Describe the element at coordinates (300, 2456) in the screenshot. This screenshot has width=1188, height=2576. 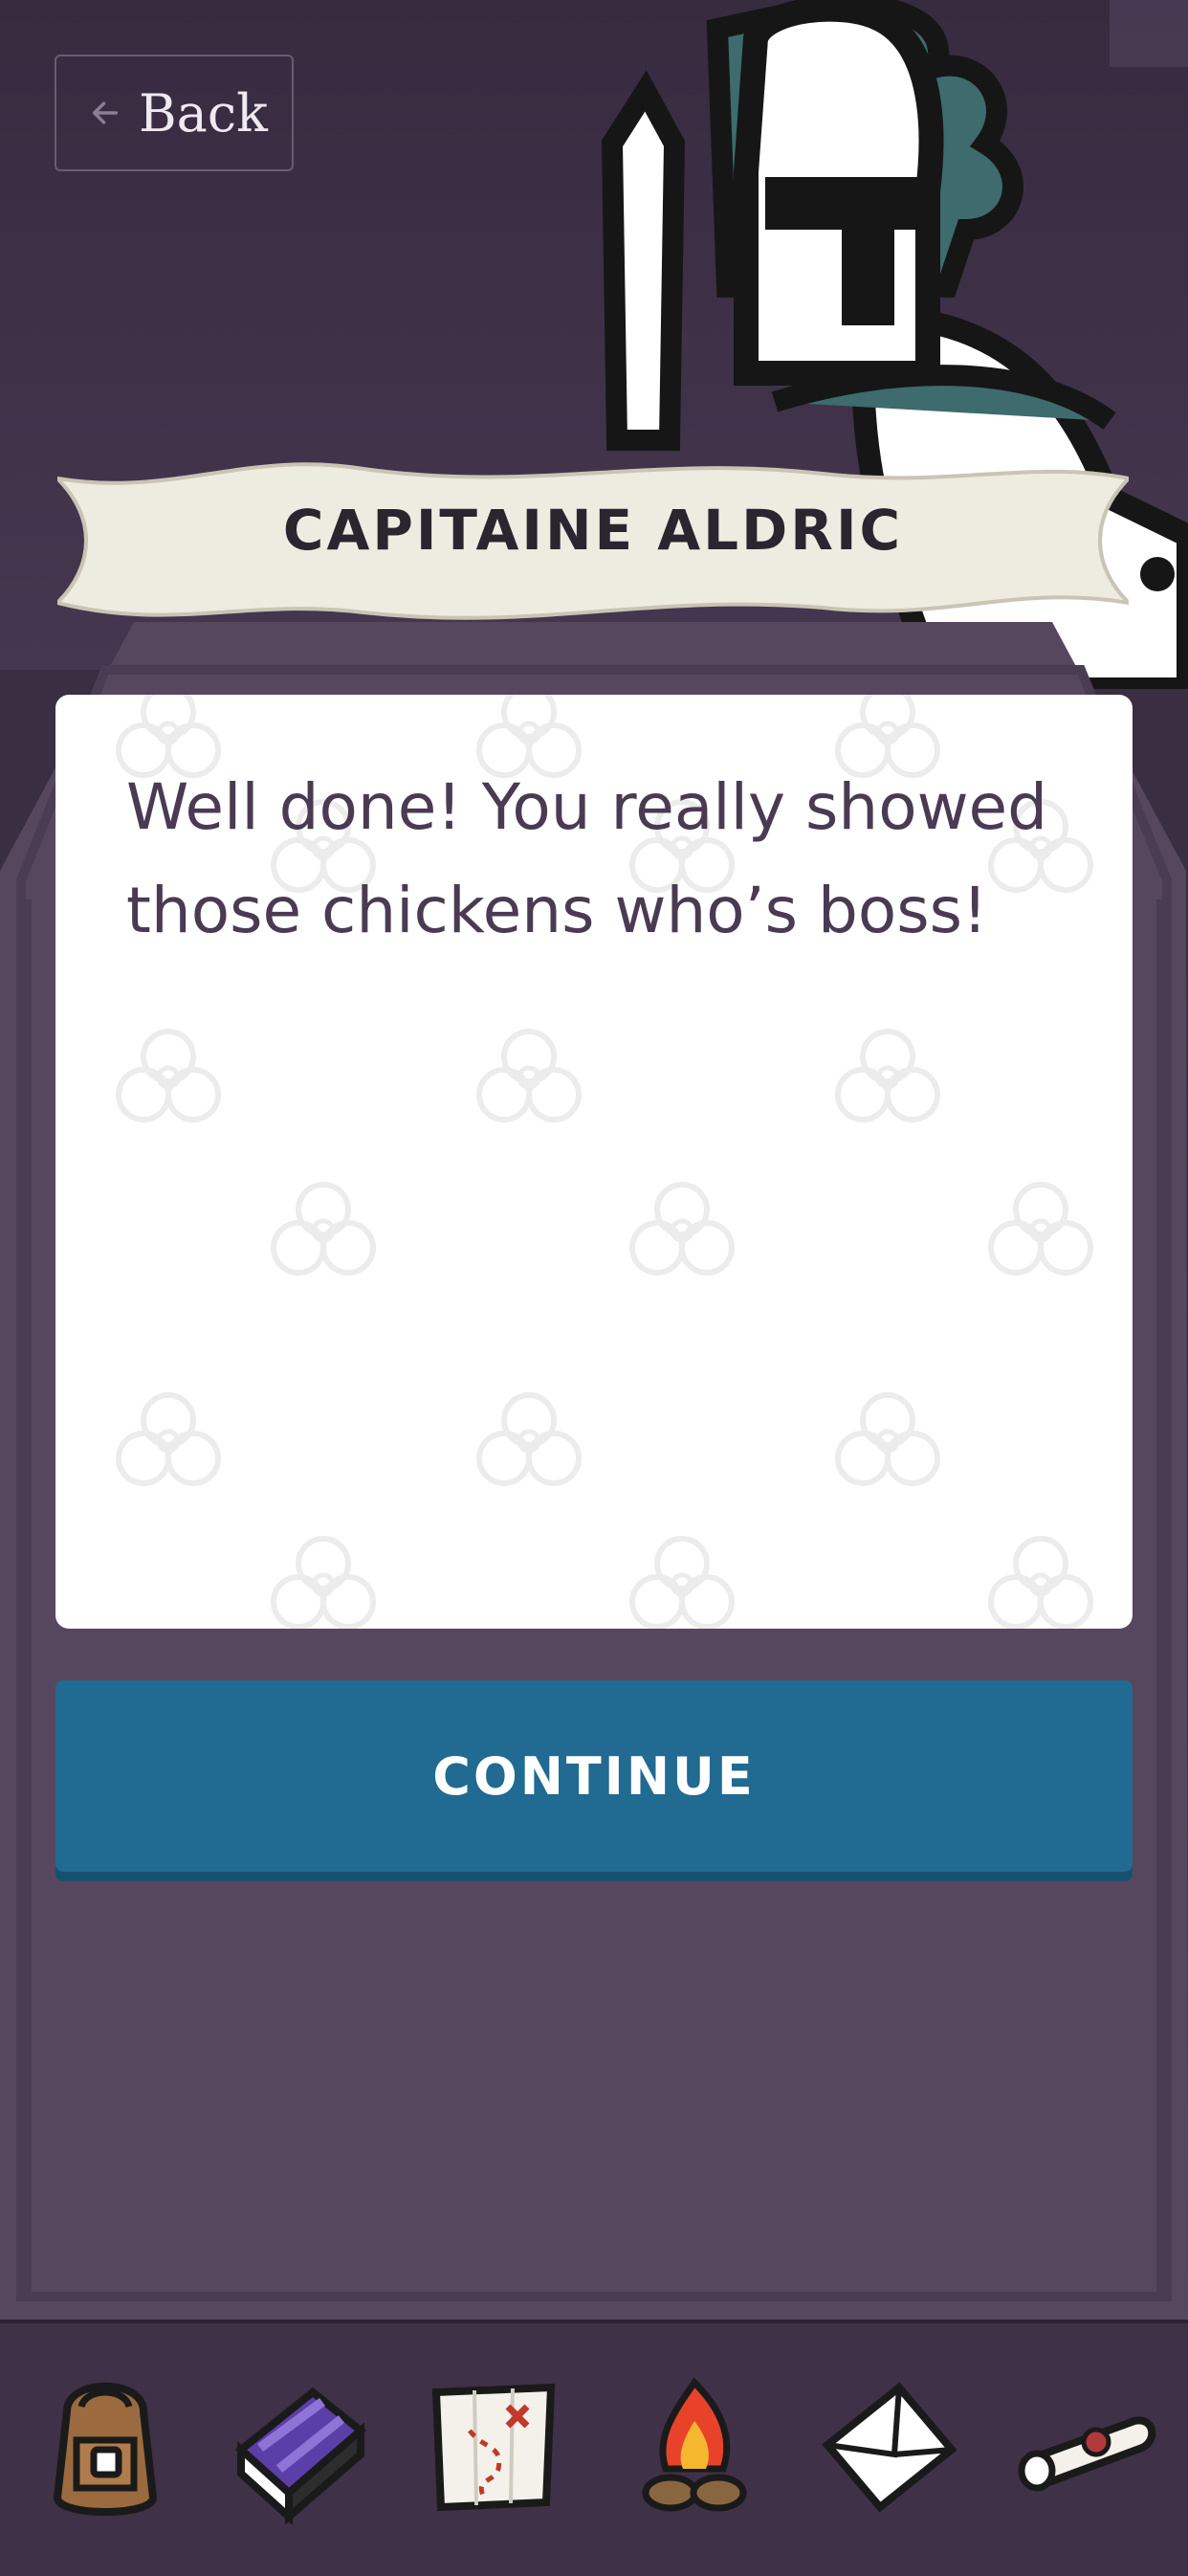
I see `book-icon` at that location.